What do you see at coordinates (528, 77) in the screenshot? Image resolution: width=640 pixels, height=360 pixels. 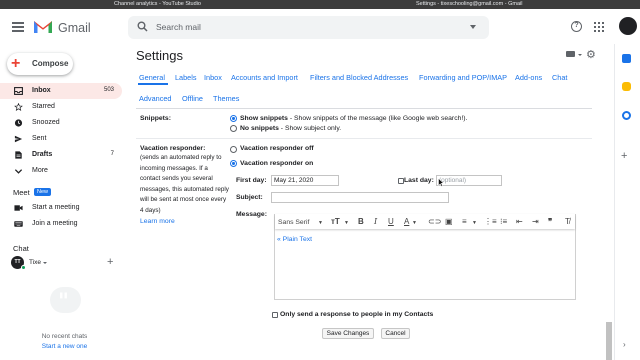 I see `tab-addons: Add-ons` at bounding box center [528, 77].